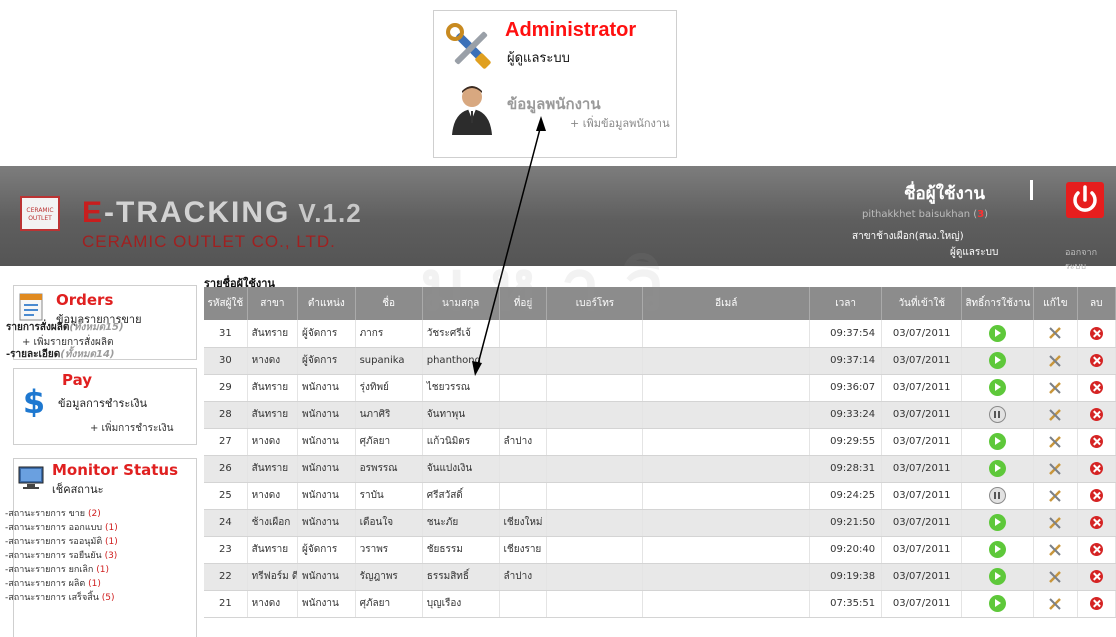 Image resolution: width=1116 pixels, height=637 pixels. Describe the element at coordinates (389, 550) in the screenshot. I see `name-cell: วราพร` at that location.